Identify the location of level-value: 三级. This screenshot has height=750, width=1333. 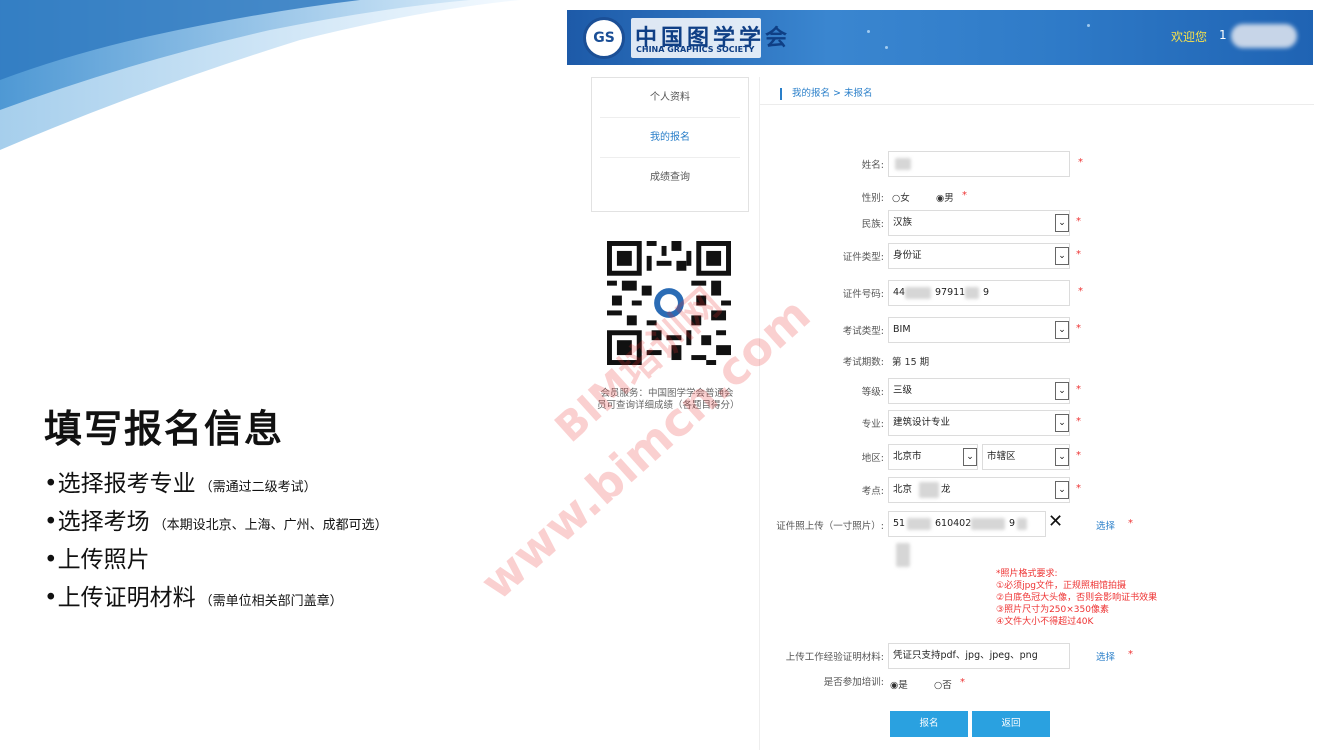
(903, 390).